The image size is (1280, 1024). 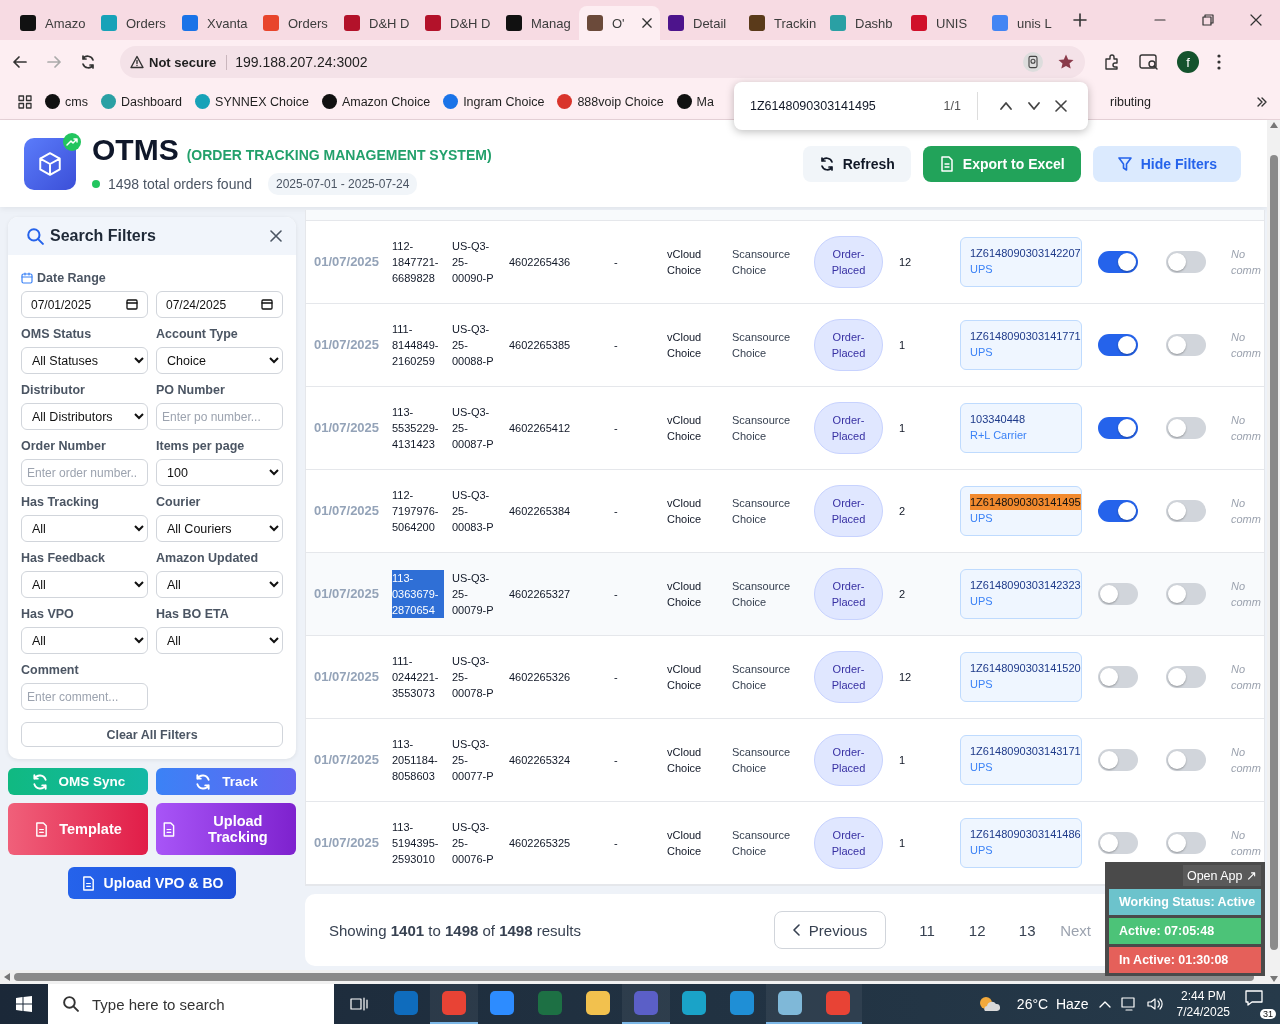 I want to click on clear-filters-button: Clear All Filters, so click(x=152, y=734).